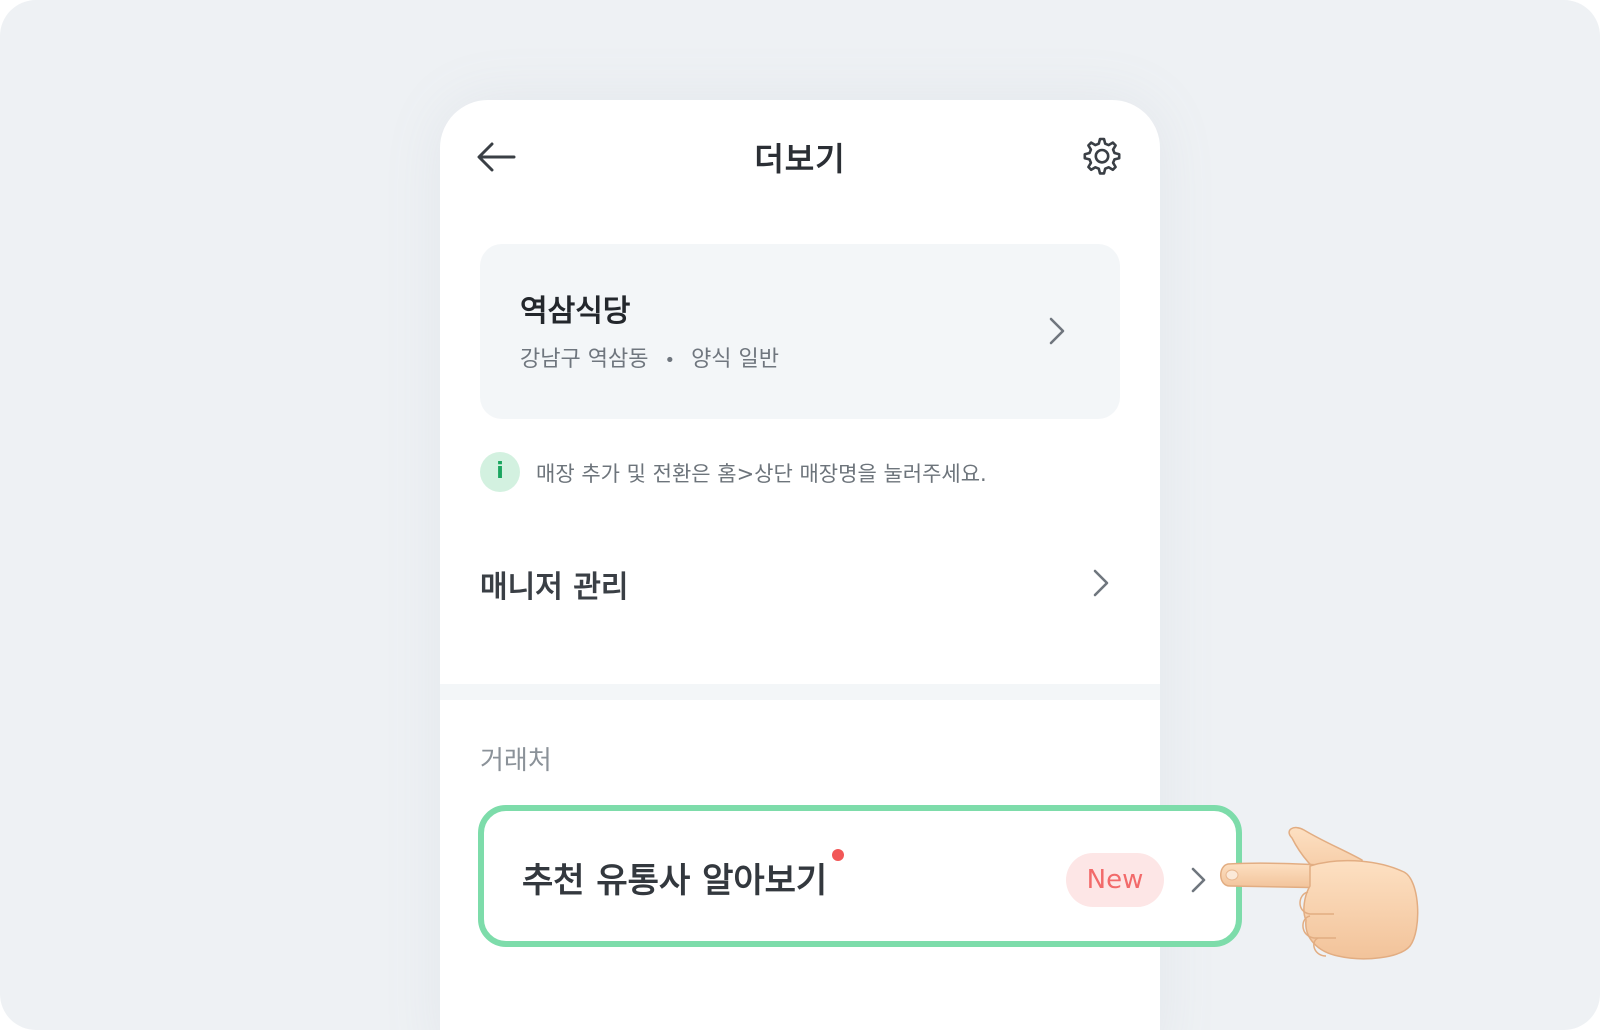 Image resolution: width=1600 pixels, height=1030 pixels. I want to click on section-title: 거래처, so click(516, 761).